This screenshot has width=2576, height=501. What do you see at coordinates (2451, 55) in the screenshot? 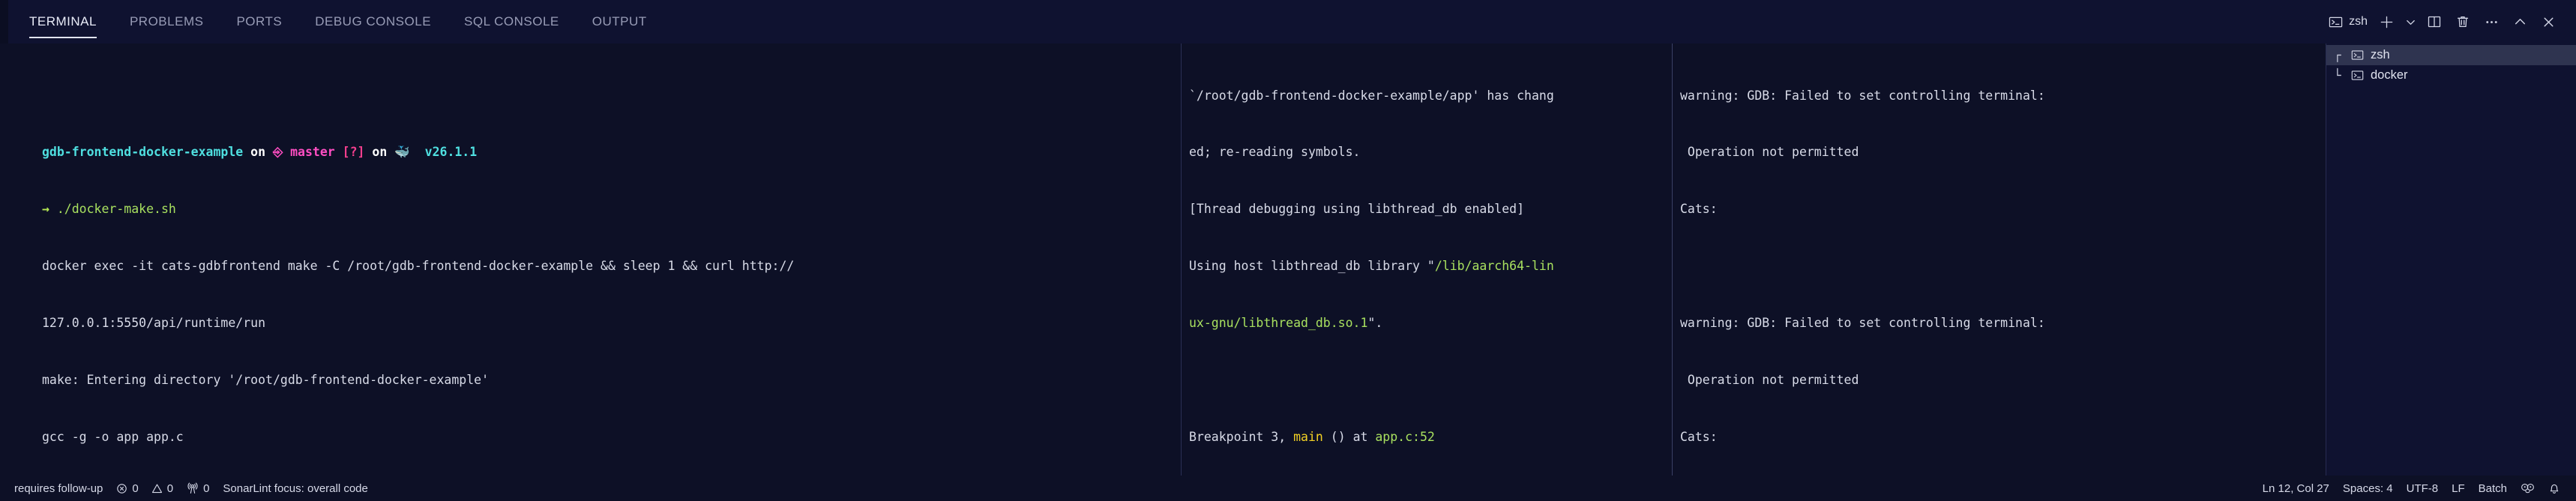
I see `terminal-tab-zsh: ┌ zsh` at bounding box center [2451, 55].